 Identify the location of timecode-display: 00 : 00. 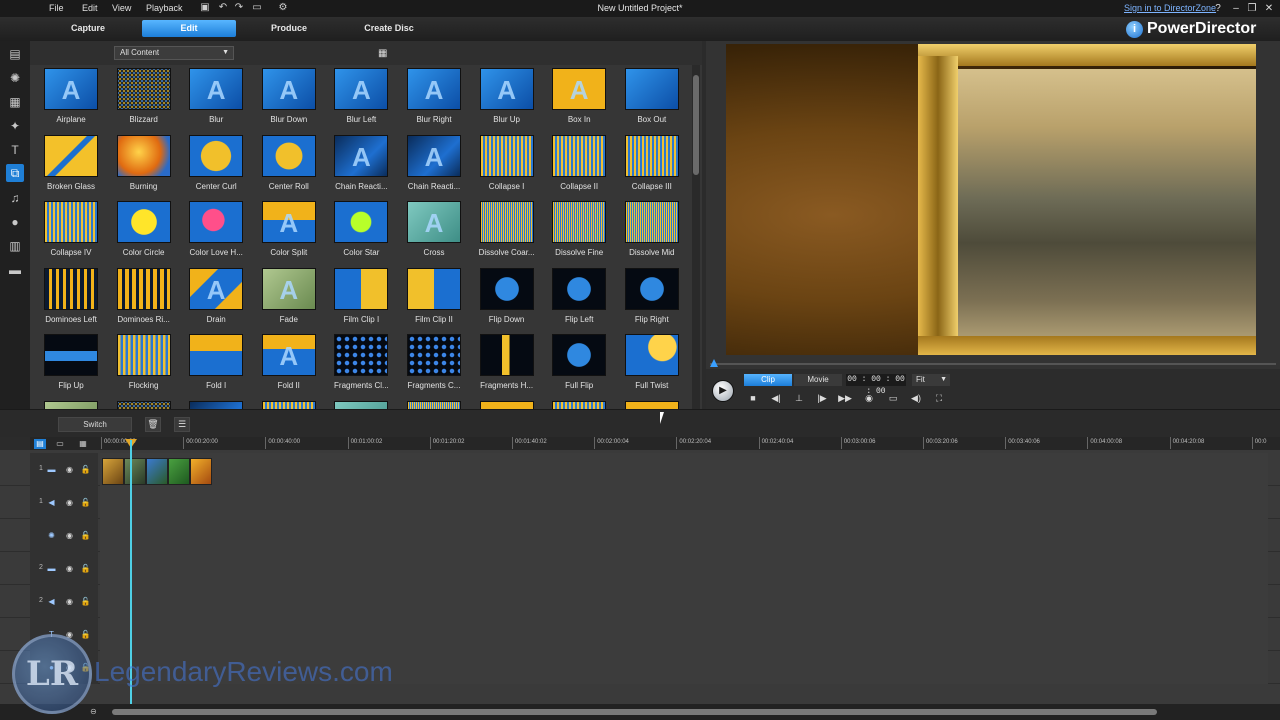
(876, 385).